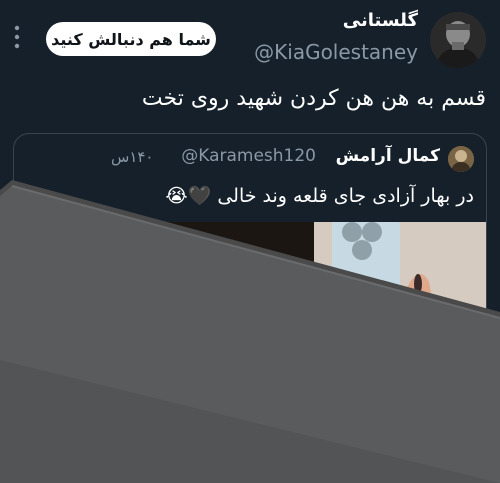 The image size is (500, 483). Describe the element at coordinates (131, 39) in the screenshot. I see `follow-button: شما هم دنبالش کنید` at that location.